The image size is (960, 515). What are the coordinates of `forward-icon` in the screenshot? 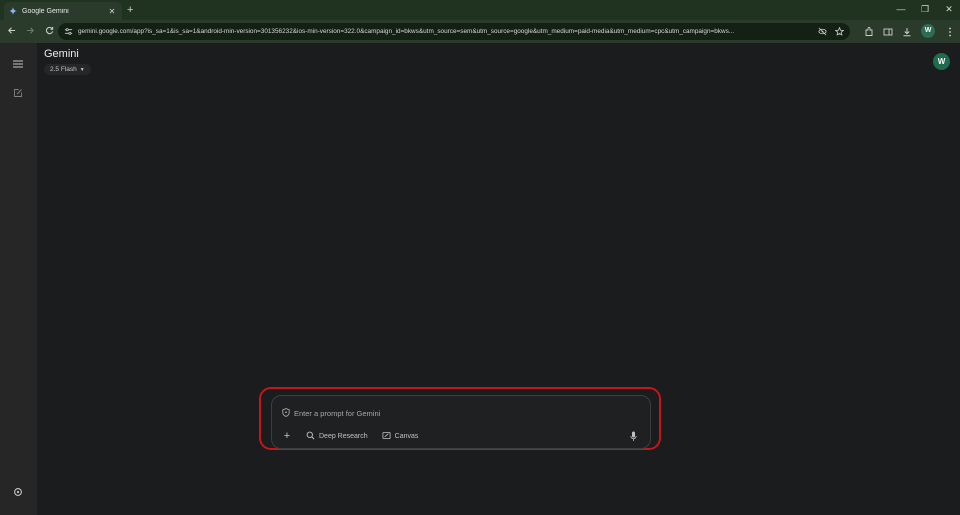 It's located at (30, 32).